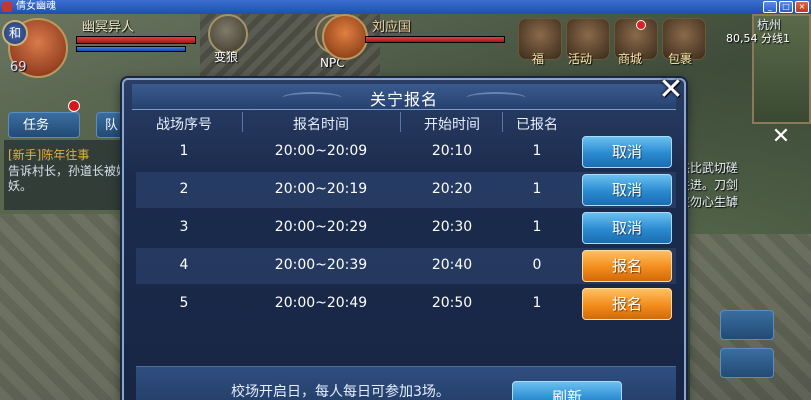  What do you see at coordinates (758, 38) in the screenshot?
I see `minimap-coords: 80,54 分线1` at bounding box center [758, 38].